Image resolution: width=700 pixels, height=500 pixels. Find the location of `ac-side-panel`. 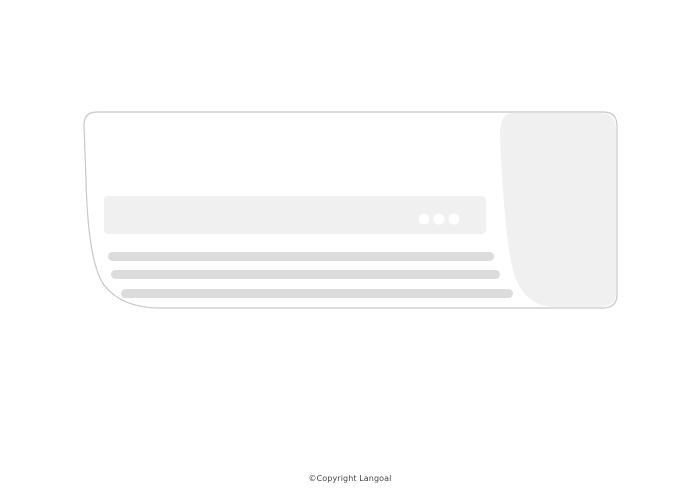

ac-side-panel is located at coordinates (558, 210).